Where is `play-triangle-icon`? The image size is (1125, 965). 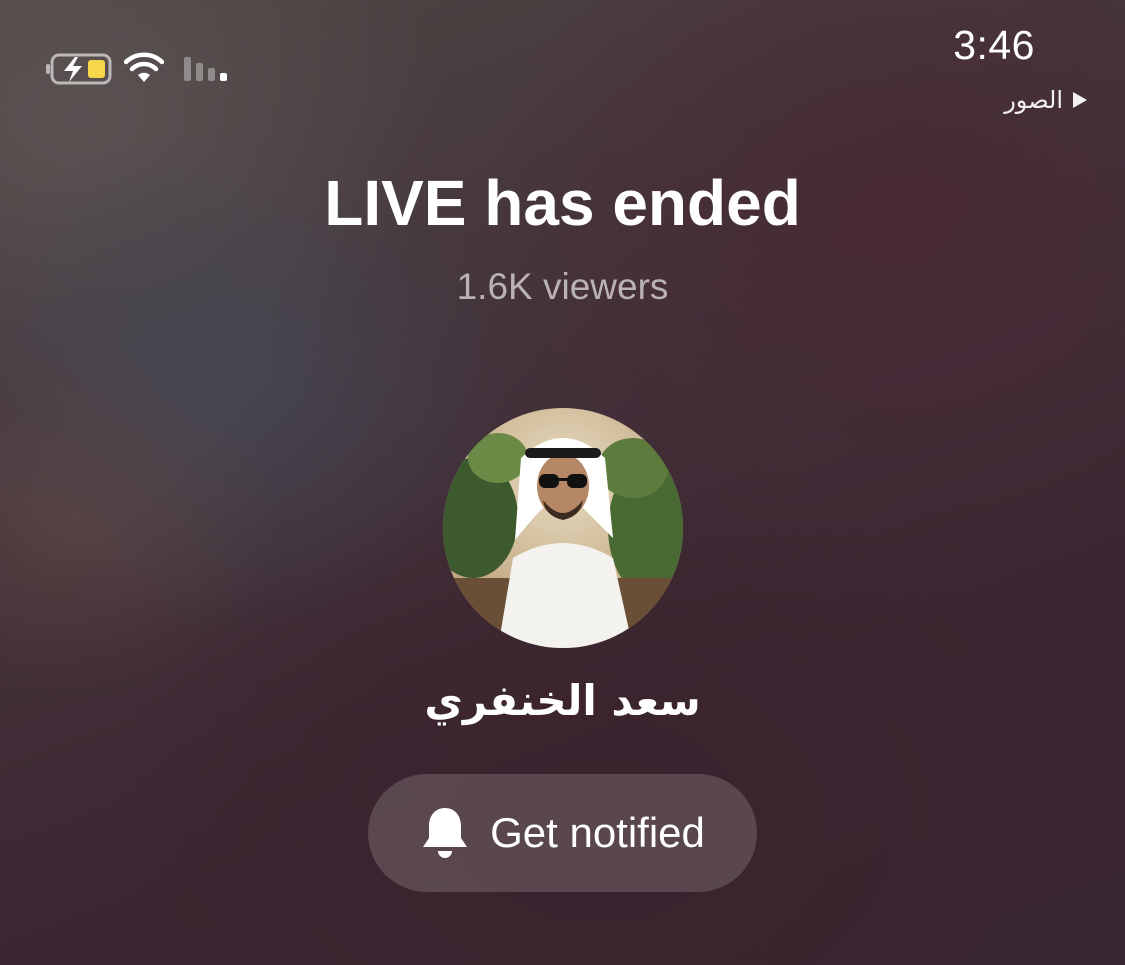 play-triangle-icon is located at coordinates (1080, 100).